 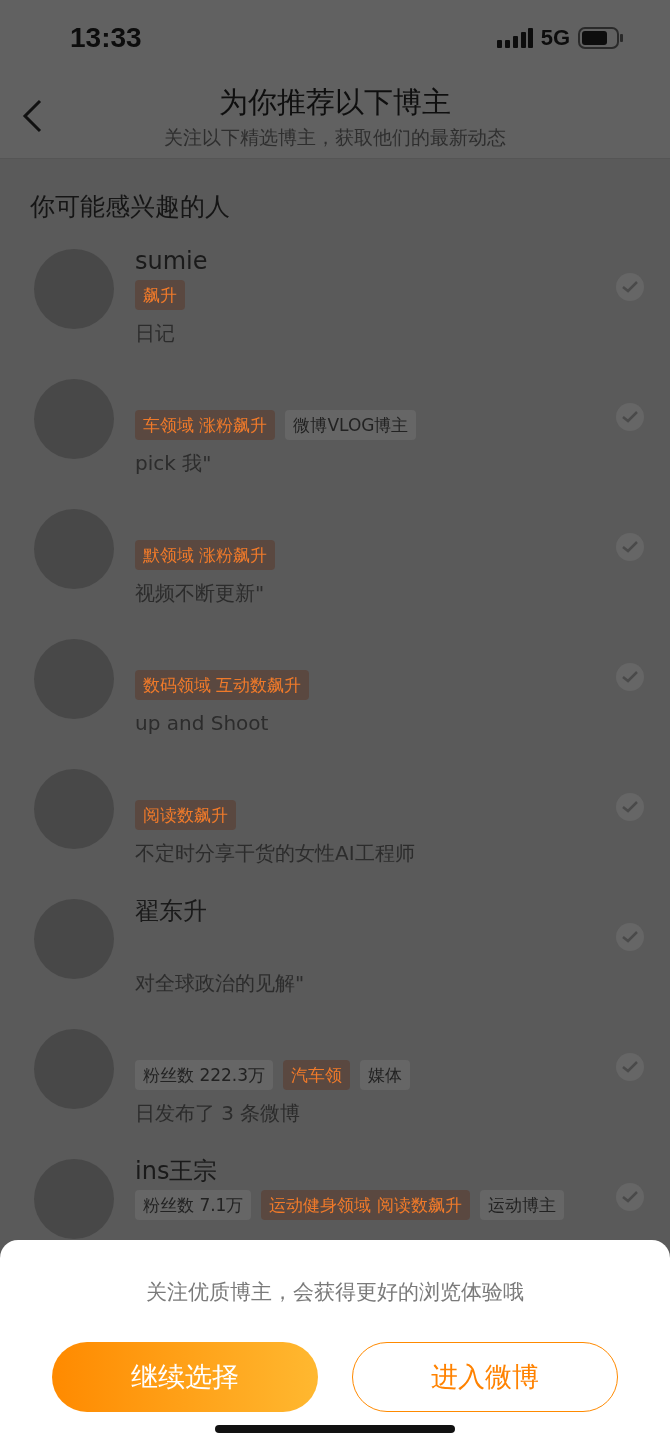 What do you see at coordinates (205, 425) in the screenshot?
I see `trend-tag: 车领域 涨粉飙升` at bounding box center [205, 425].